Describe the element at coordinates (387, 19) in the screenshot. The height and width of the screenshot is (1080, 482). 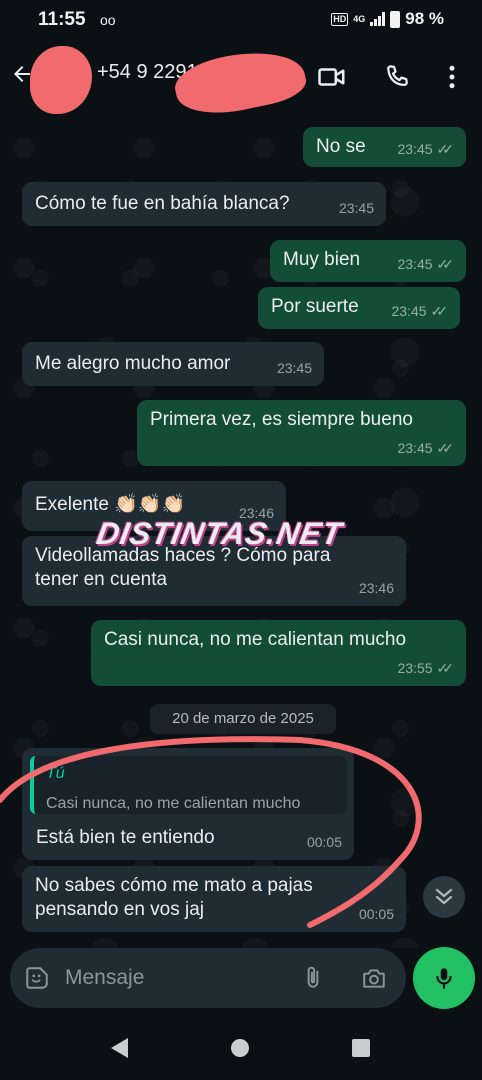
I see `status-icons: HD 4G 98 %` at that location.